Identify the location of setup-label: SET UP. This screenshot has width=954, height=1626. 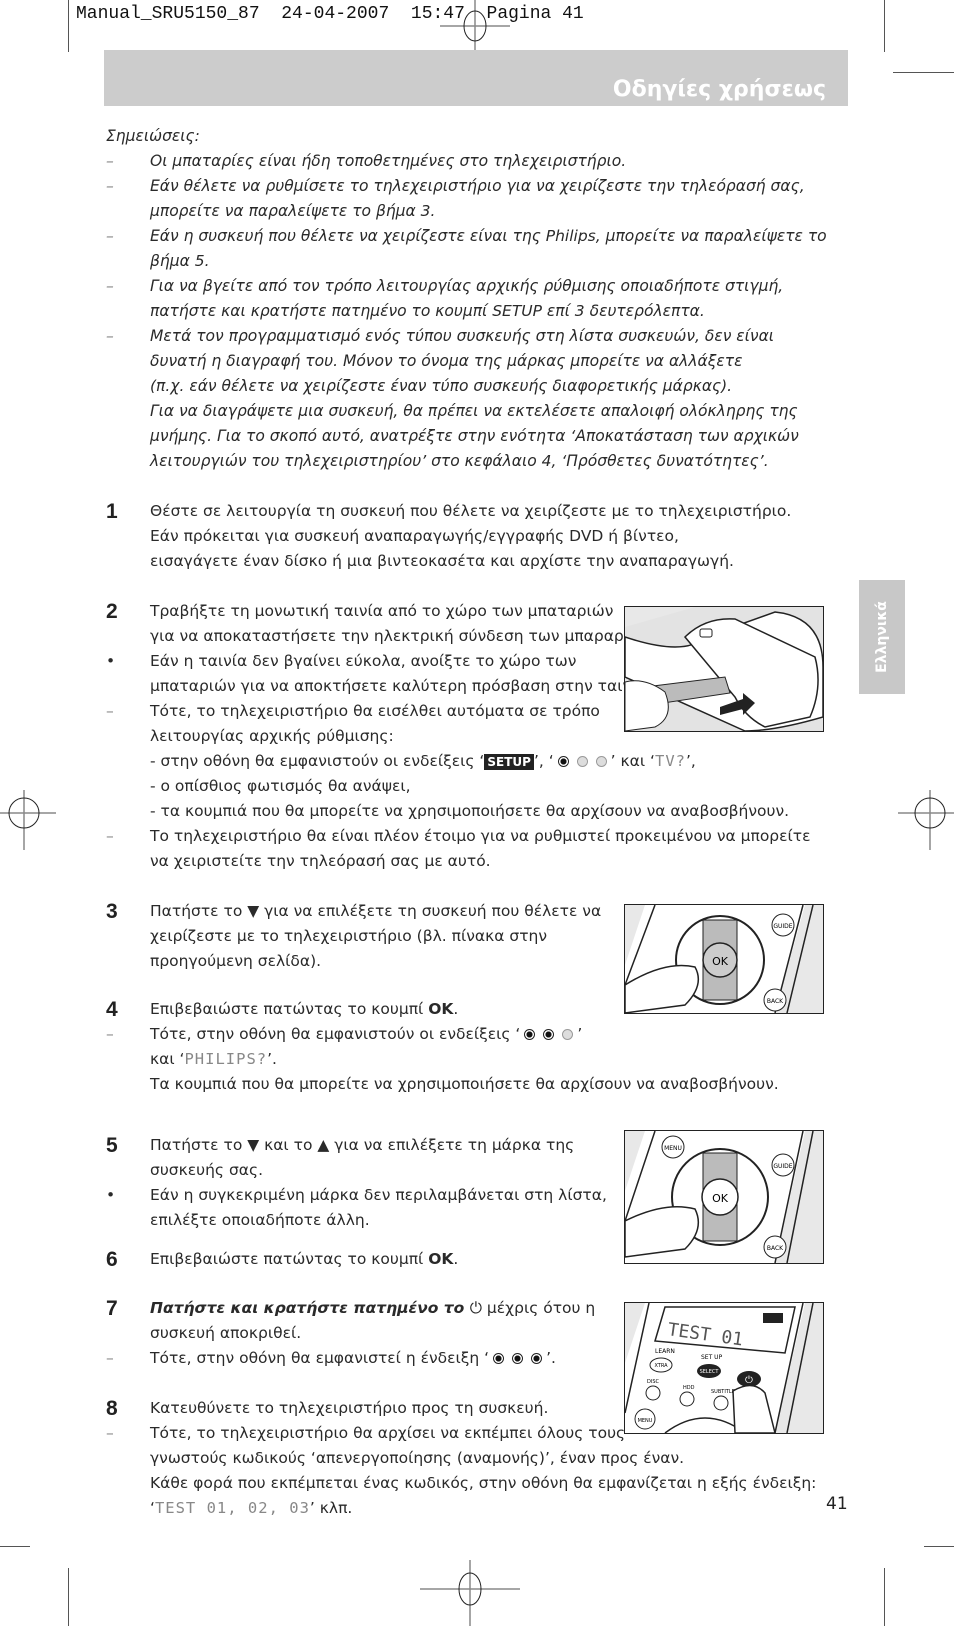
(712, 1357).